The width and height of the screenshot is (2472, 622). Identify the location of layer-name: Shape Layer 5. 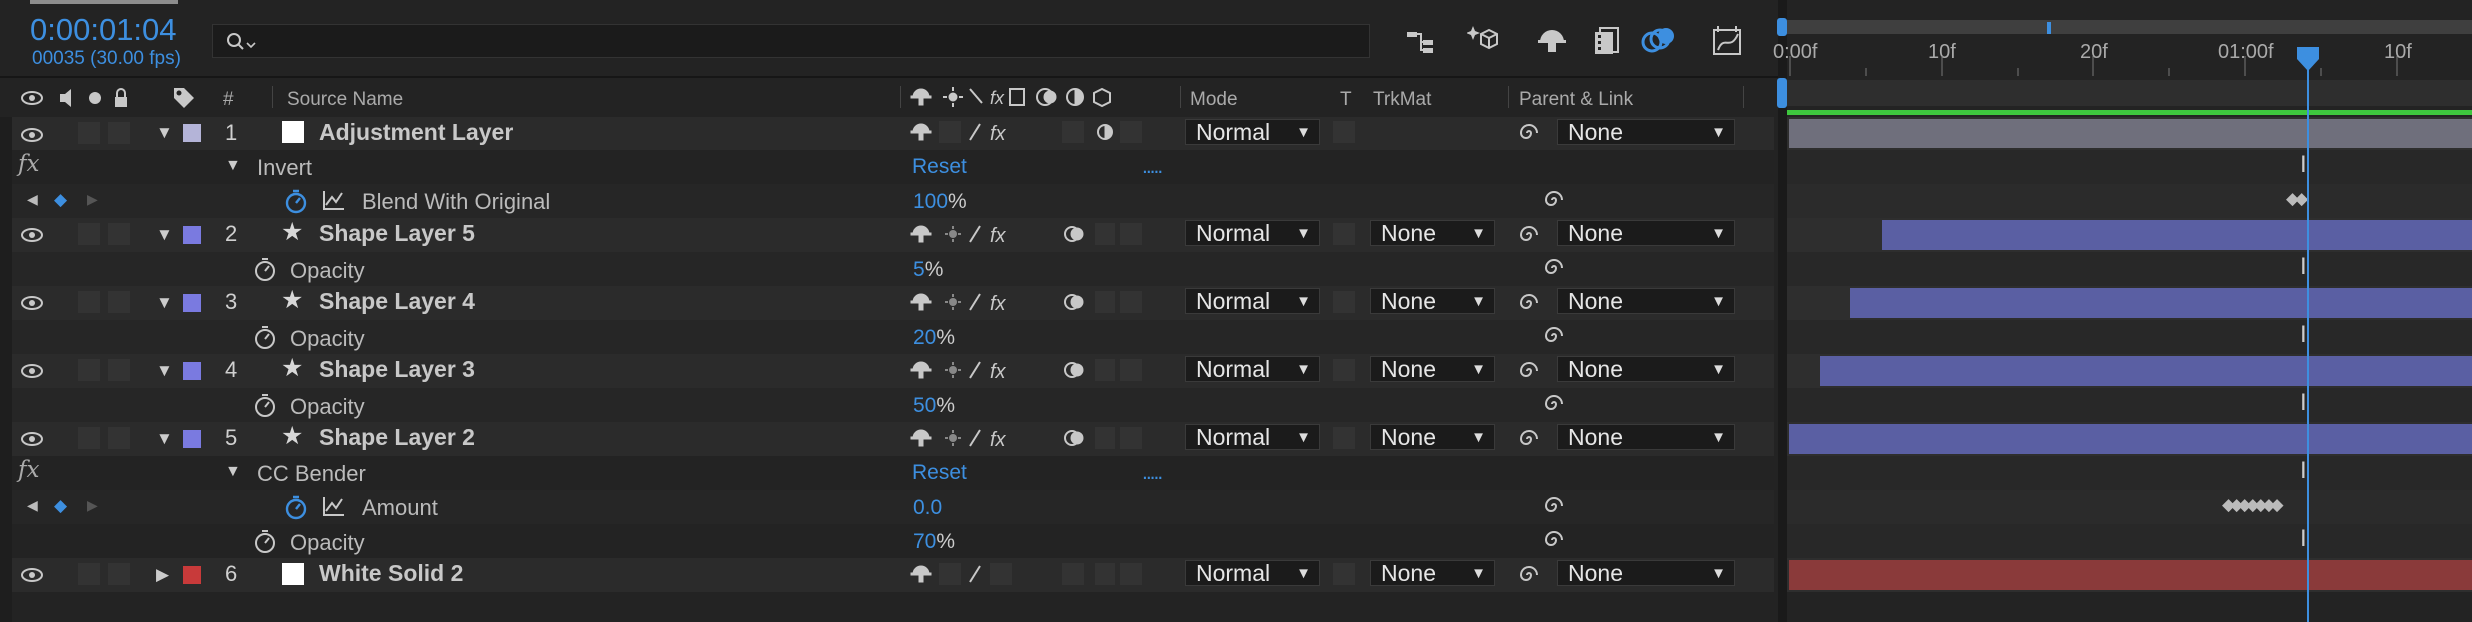
(397, 233).